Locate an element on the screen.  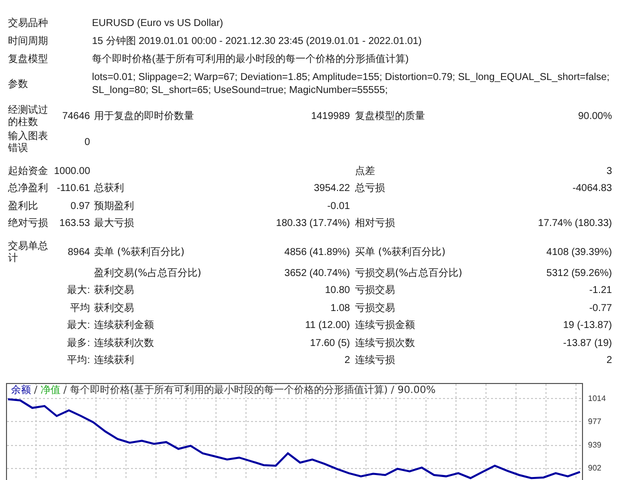
stat-value: 1000.00 is located at coordinates (72, 172).